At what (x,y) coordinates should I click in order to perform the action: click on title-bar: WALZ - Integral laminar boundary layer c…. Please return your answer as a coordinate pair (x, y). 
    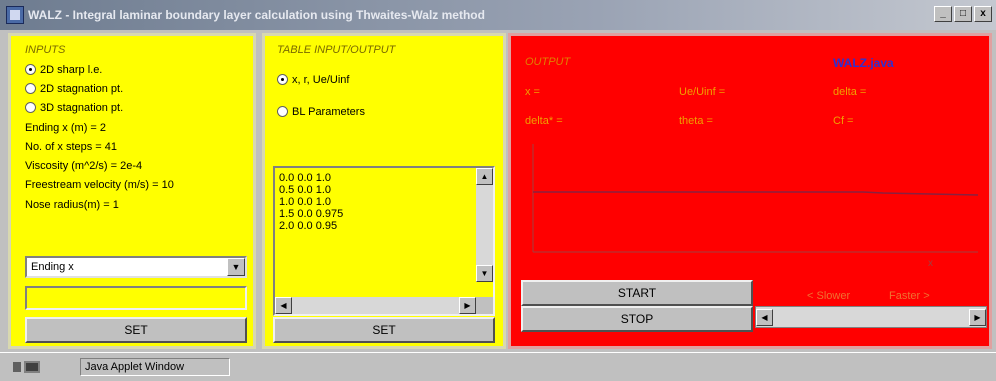
    Looking at the image, I should click on (498, 15).